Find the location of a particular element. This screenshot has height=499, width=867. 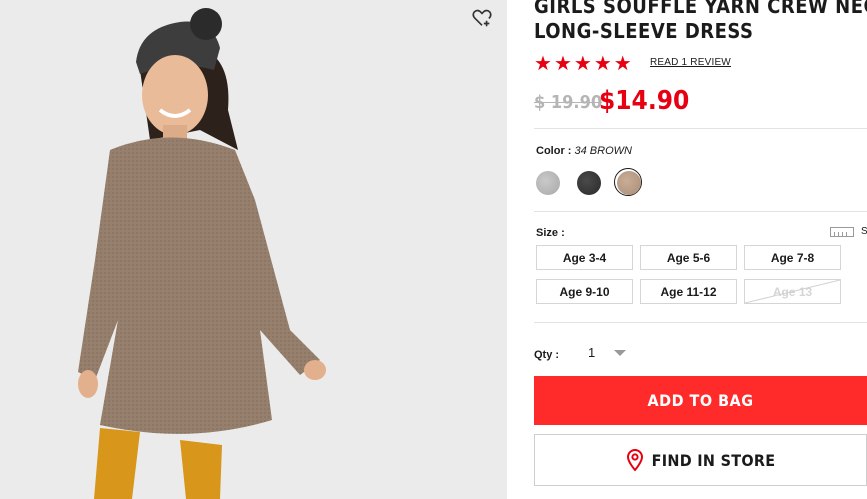

add-to-wishlist-heart-icon is located at coordinates (482, 18).